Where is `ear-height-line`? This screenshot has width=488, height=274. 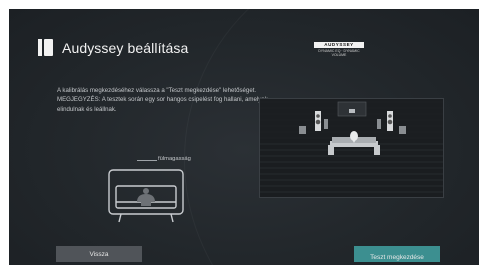 ear-height-line is located at coordinates (147, 160).